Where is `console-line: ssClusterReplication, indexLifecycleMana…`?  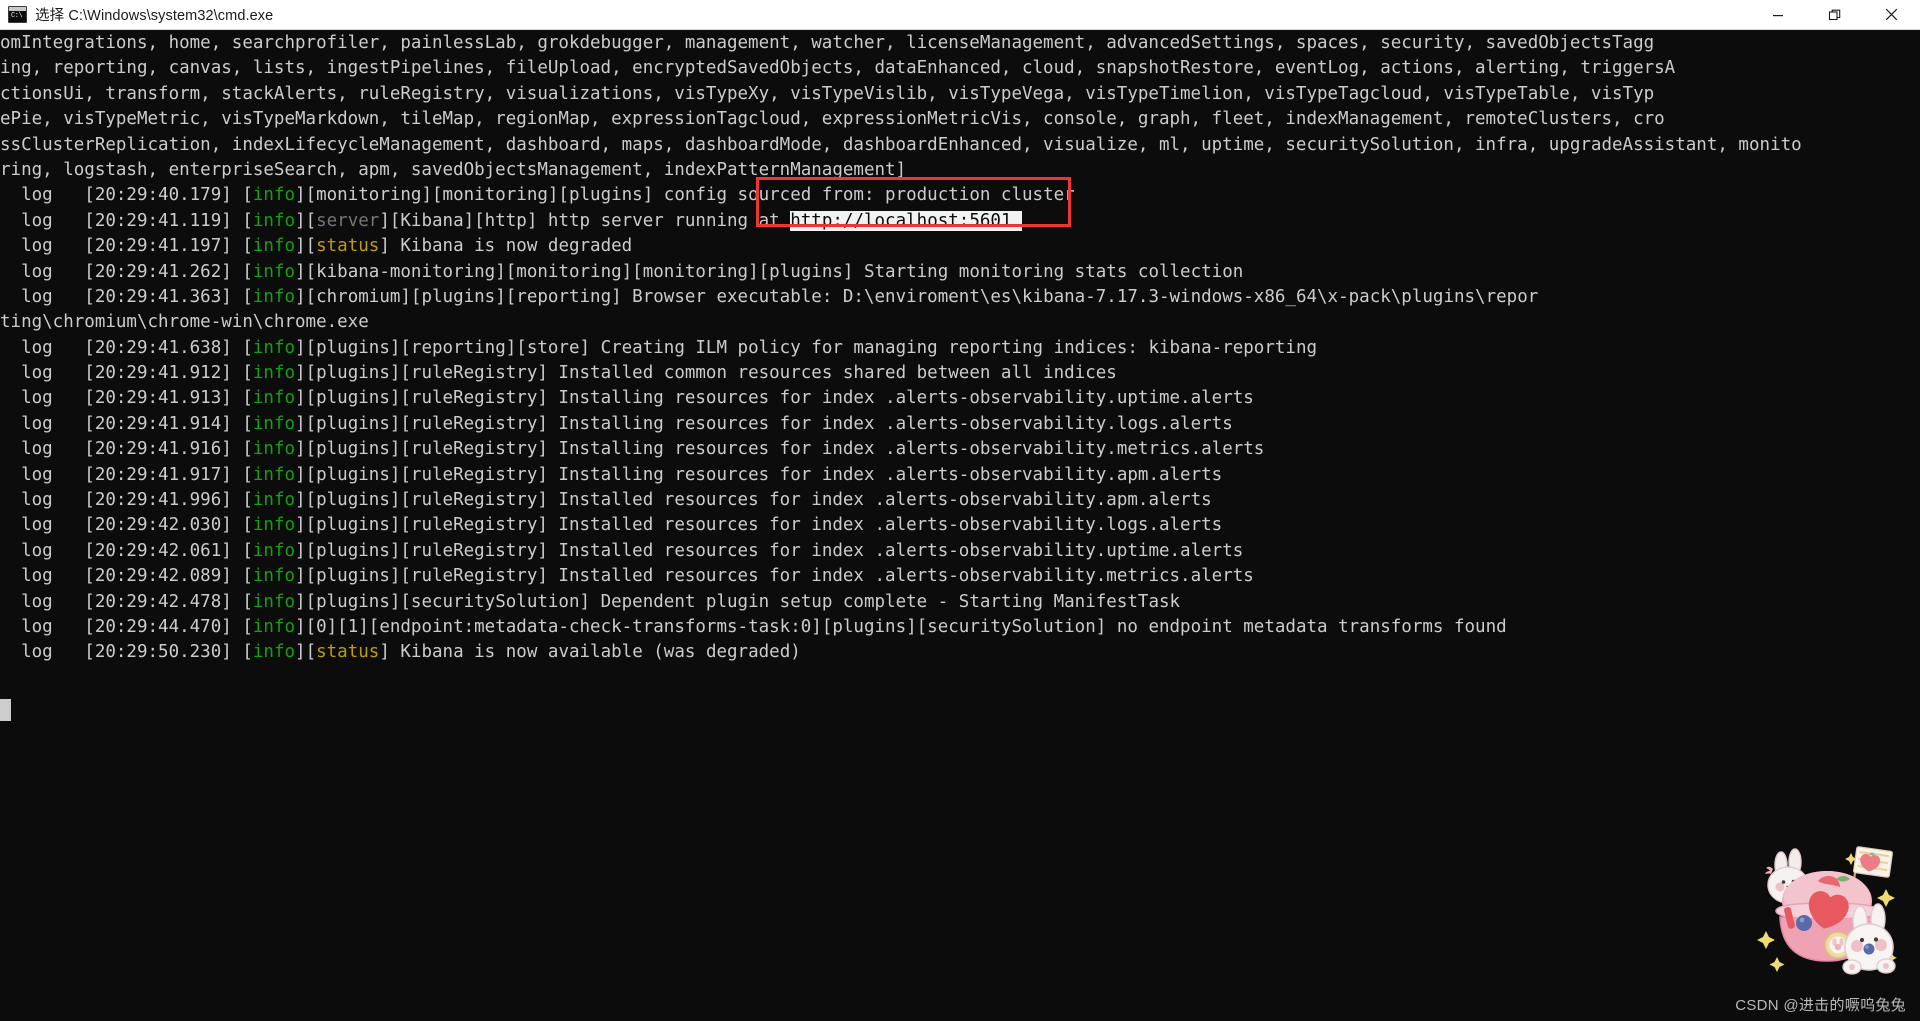 console-line: ssClusterReplication, indexLifecycleMana… is located at coordinates (960, 145).